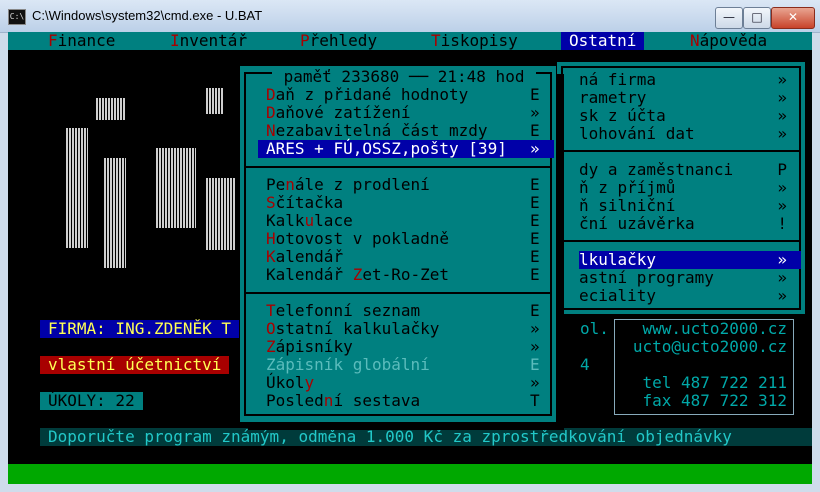  What do you see at coordinates (733, 41) in the screenshot?
I see `menu-label: ápověda` at bounding box center [733, 41].